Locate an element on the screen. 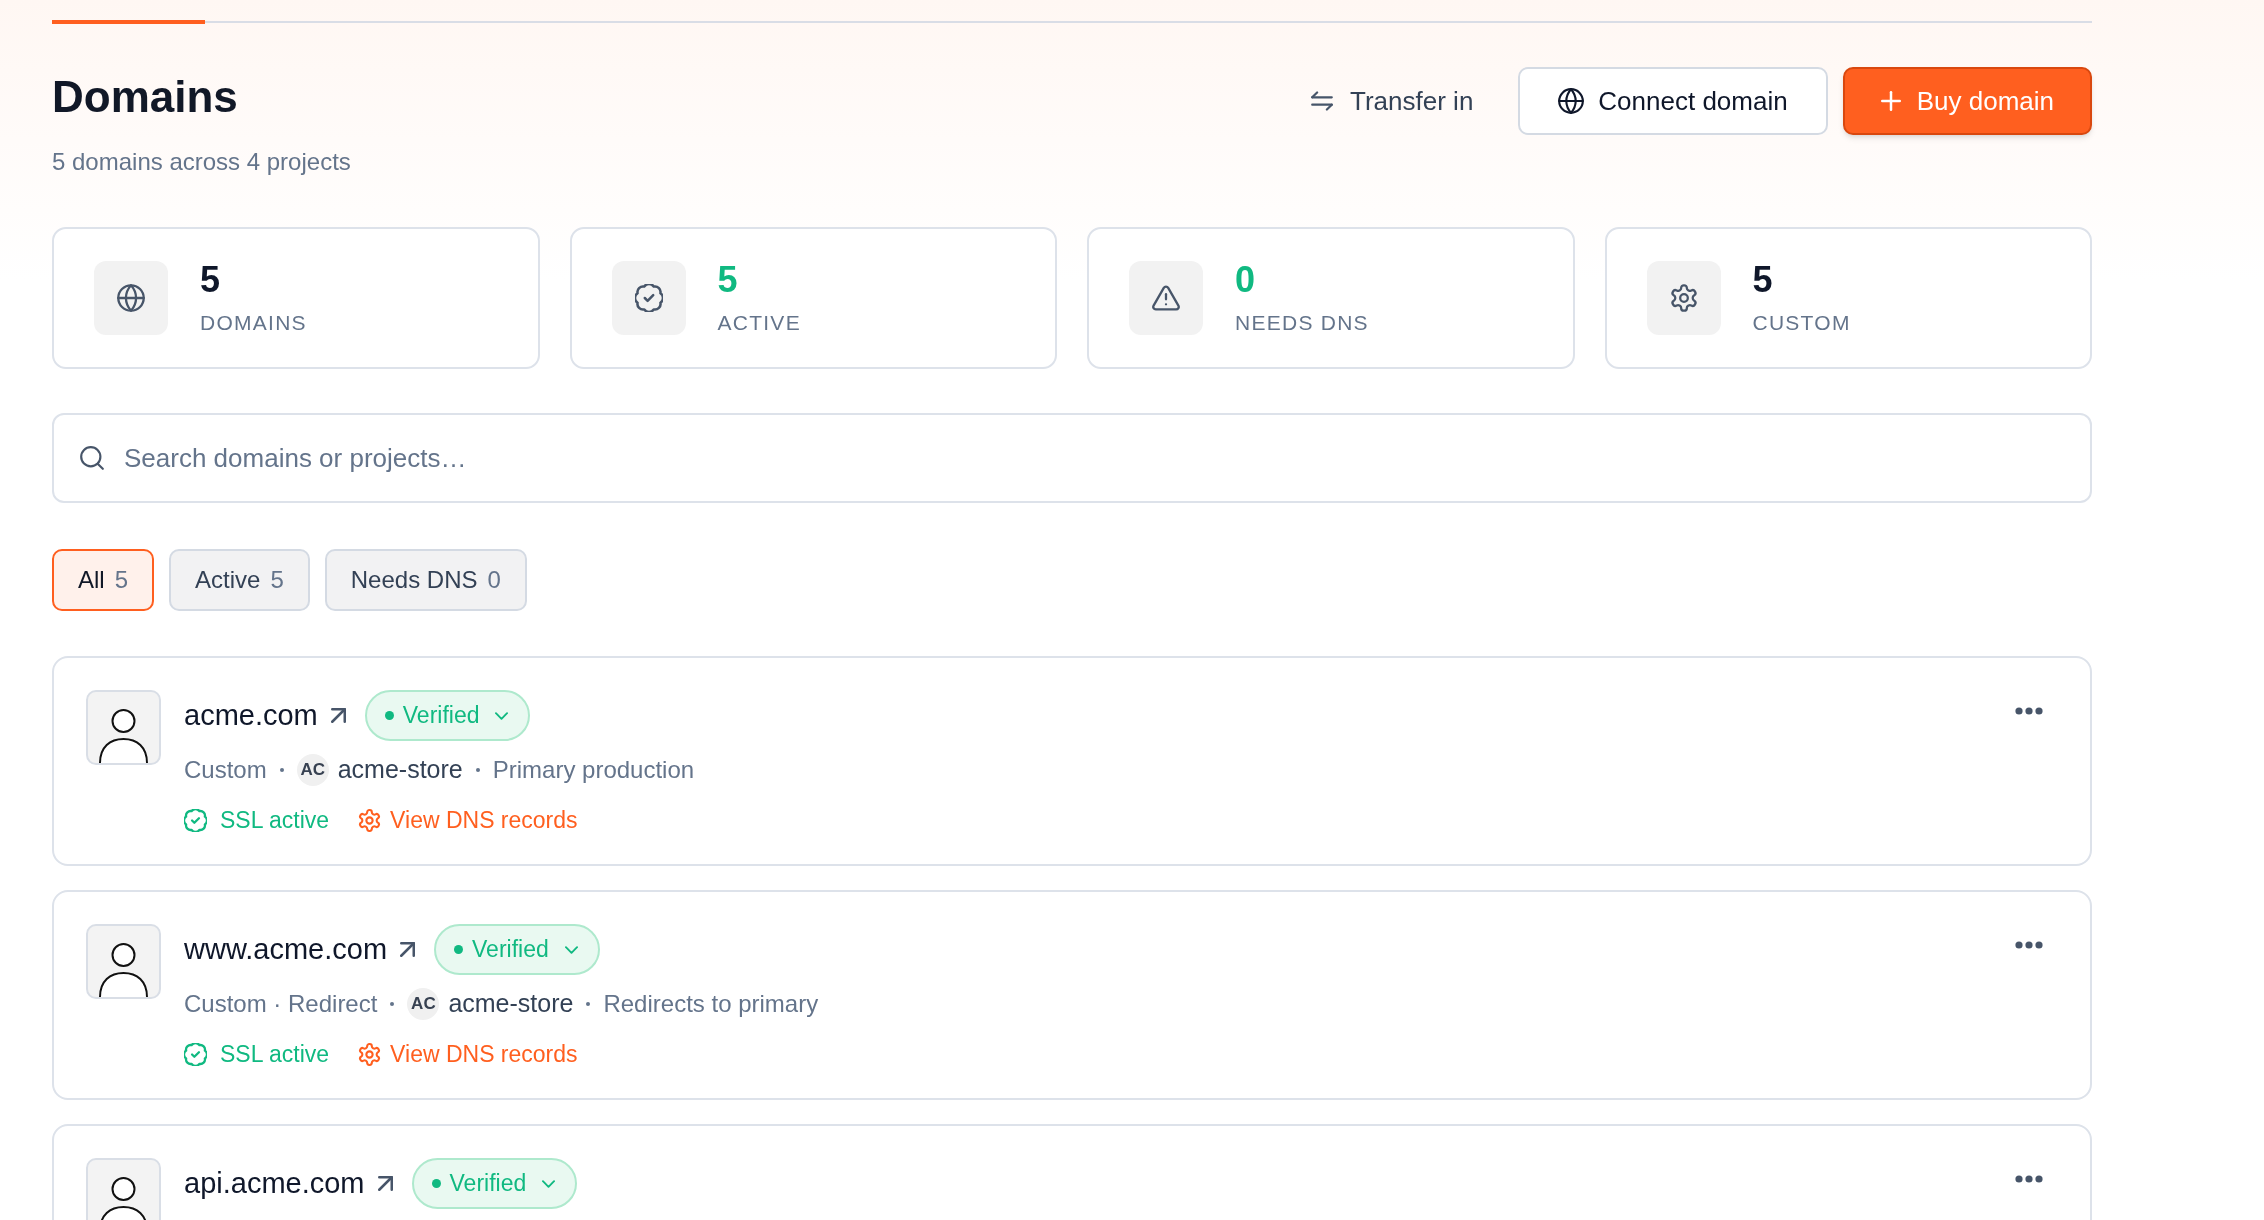  domain-type: Custom · Redirect is located at coordinates (281, 1004).